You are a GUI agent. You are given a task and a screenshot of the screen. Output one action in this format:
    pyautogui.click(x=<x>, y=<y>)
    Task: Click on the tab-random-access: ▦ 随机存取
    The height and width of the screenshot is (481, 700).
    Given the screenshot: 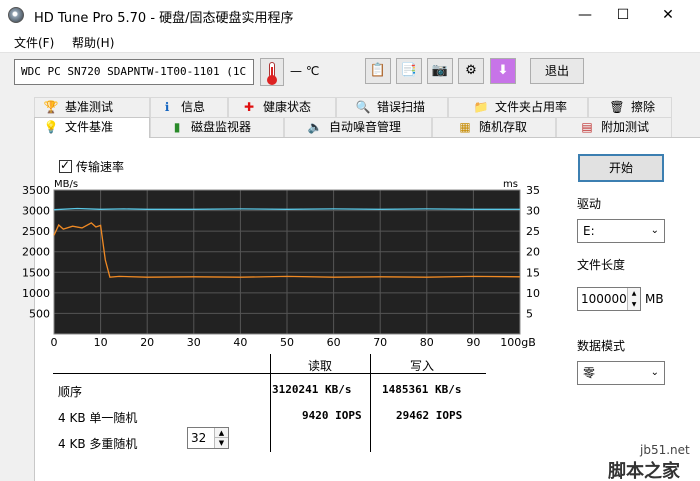 What is the action you would take?
    pyautogui.click(x=494, y=127)
    